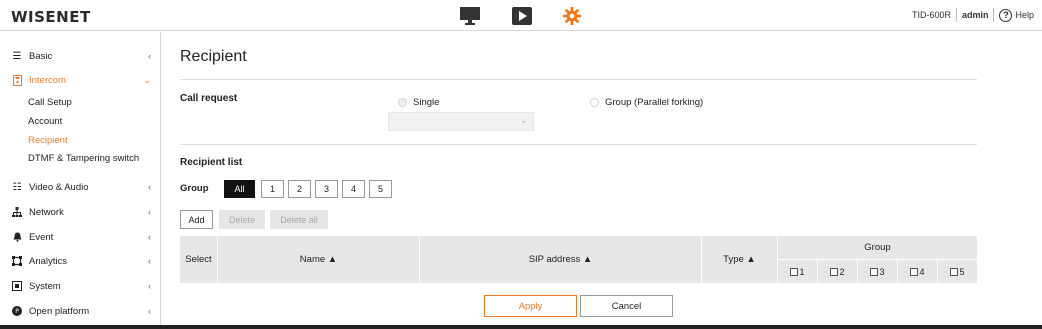  What do you see at coordinates (83, 158) in the screenshot?
I see `sidebar-subitem-dtmf: DTMF & Tampering switch` at bounding box center [83, 158].